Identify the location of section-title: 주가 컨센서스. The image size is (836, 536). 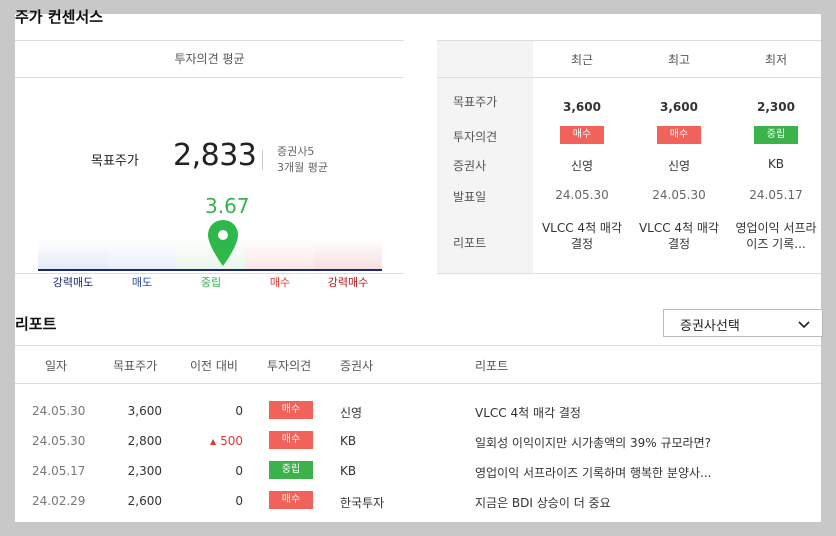
(59, 17).